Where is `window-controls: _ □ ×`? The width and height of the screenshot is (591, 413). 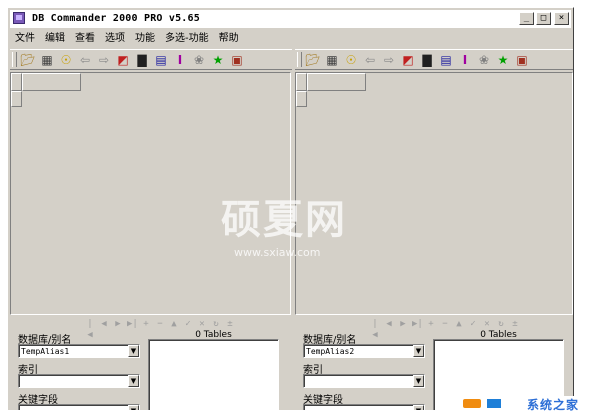 window-controls: _ □ × is located at coordinates (543, 18).